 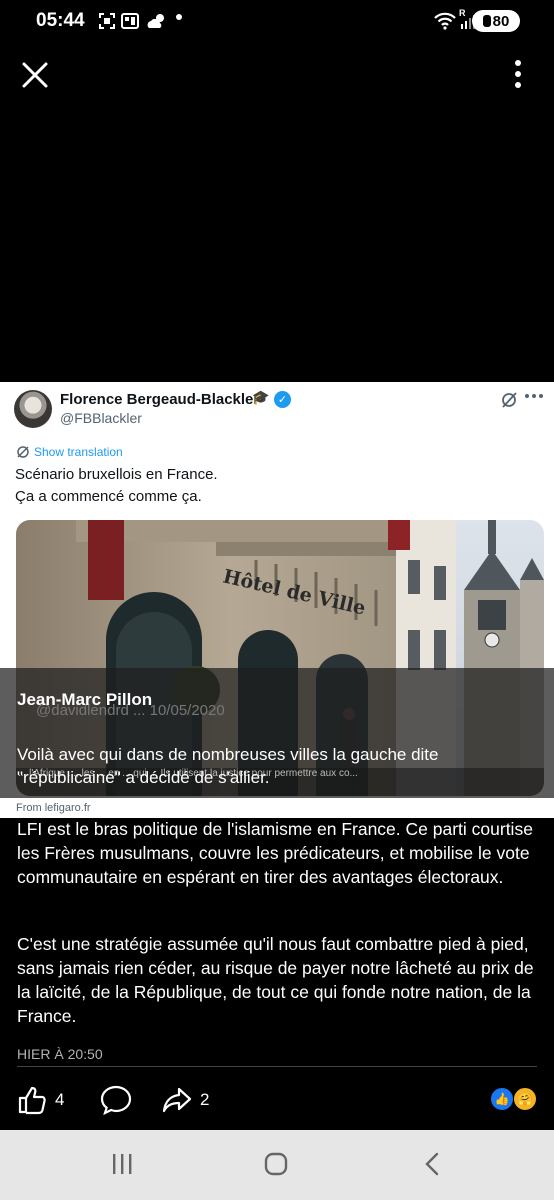 What do you see at coordinates (276, 1164) in the screenshot?
I see `home-icon` at bounding box center [276, 1164].